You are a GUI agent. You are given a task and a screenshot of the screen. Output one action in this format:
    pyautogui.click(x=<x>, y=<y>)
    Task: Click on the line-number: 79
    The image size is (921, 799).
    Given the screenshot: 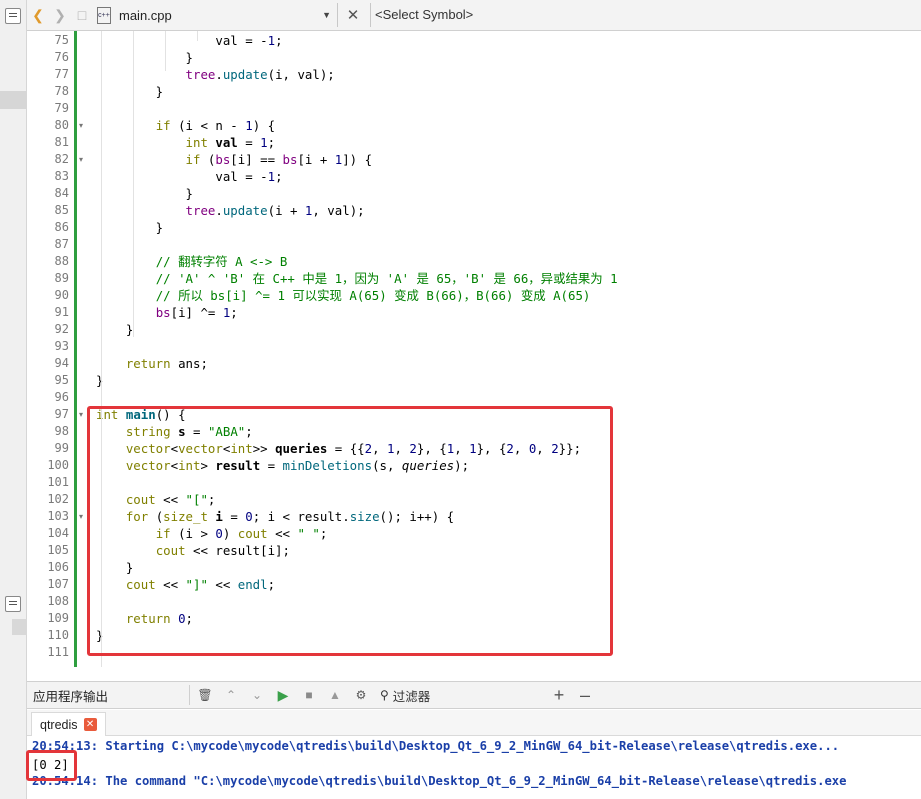 What is the action you would take?
    pyautogui.click(x=61, y=108)
    